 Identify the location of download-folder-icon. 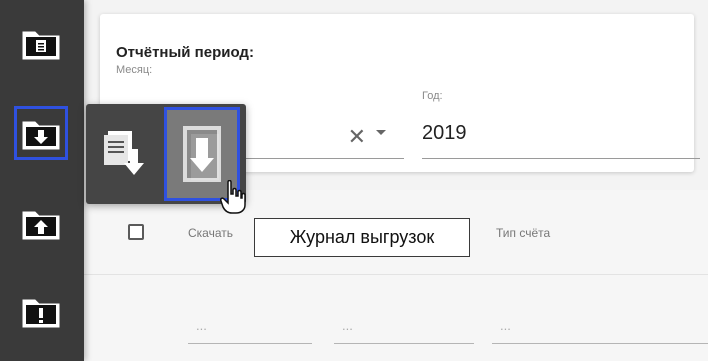
(41, 135).